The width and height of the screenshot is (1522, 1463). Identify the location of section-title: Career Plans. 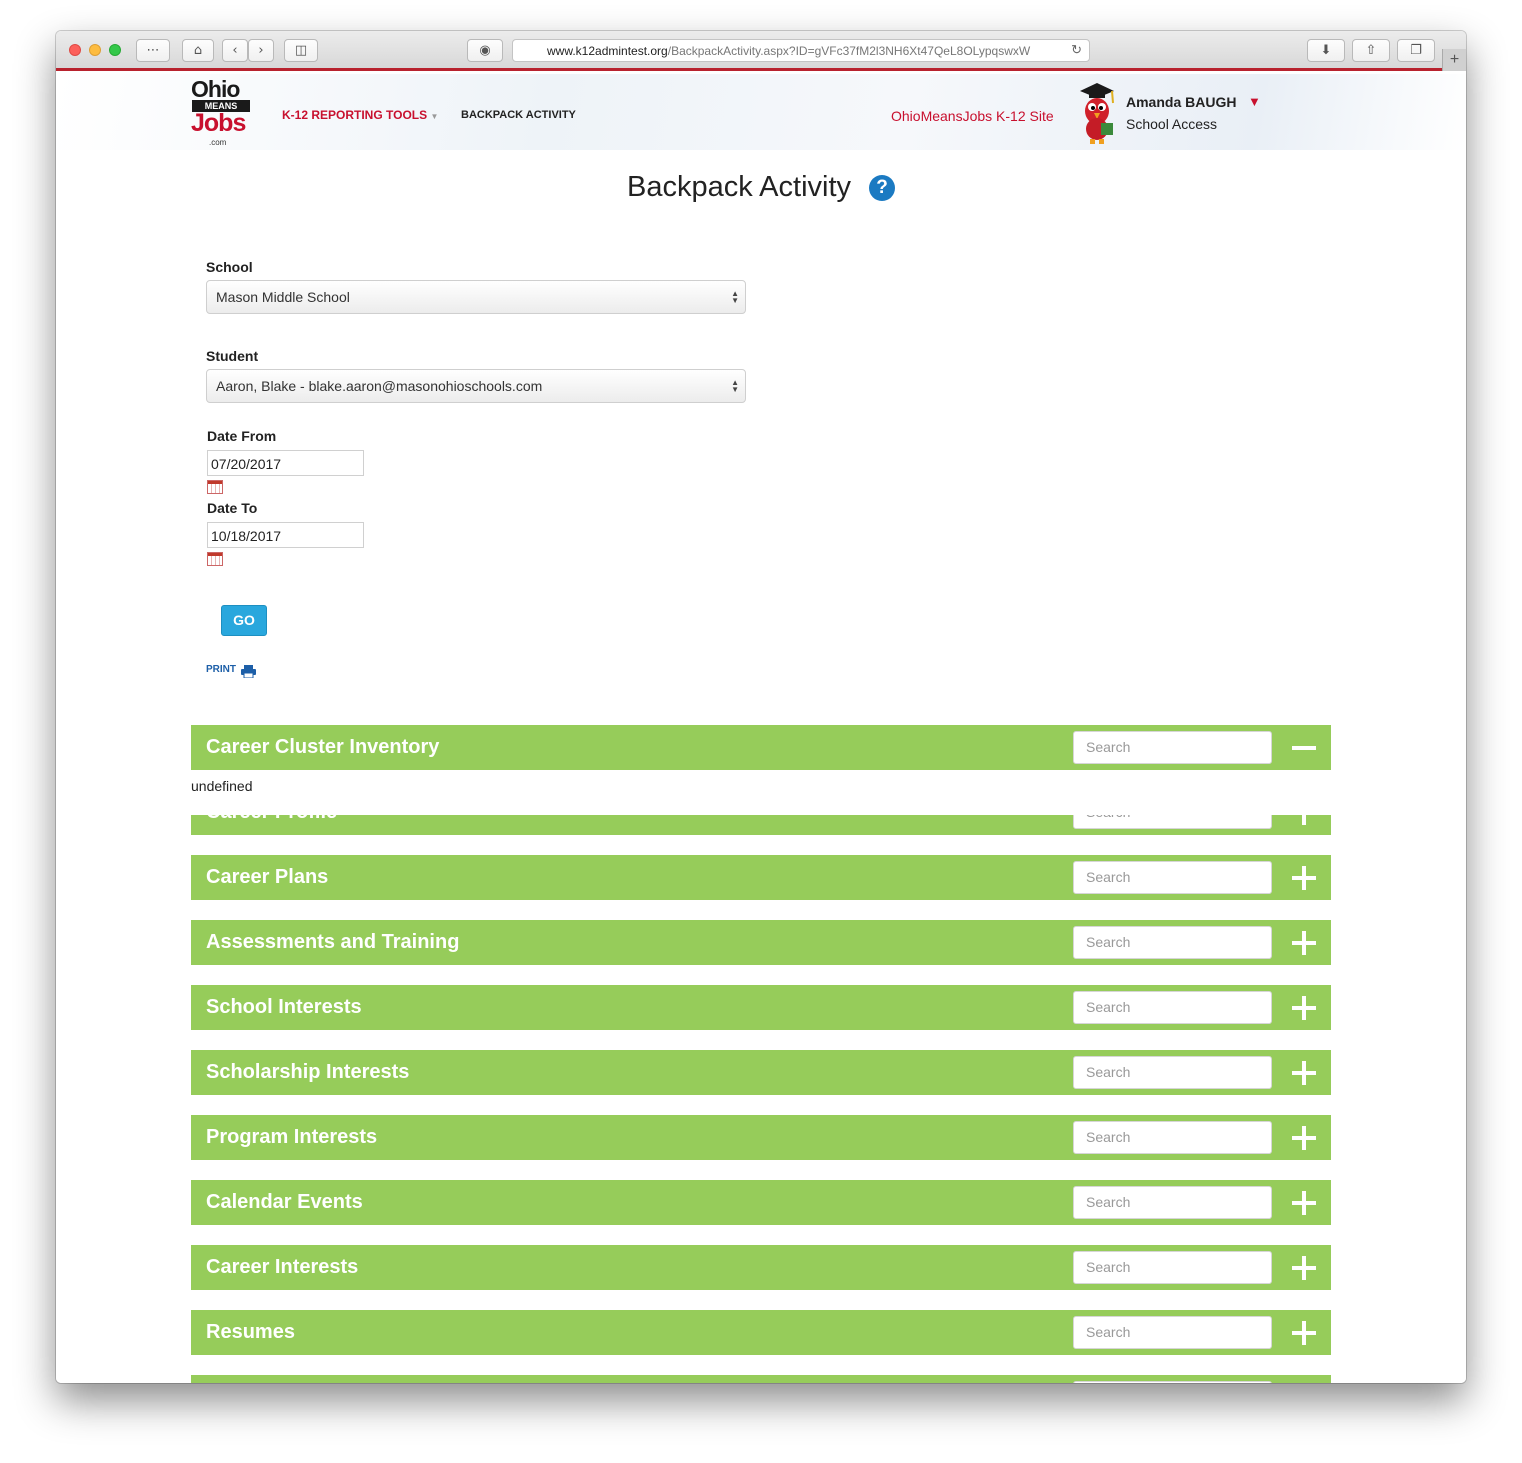
(267, 877).